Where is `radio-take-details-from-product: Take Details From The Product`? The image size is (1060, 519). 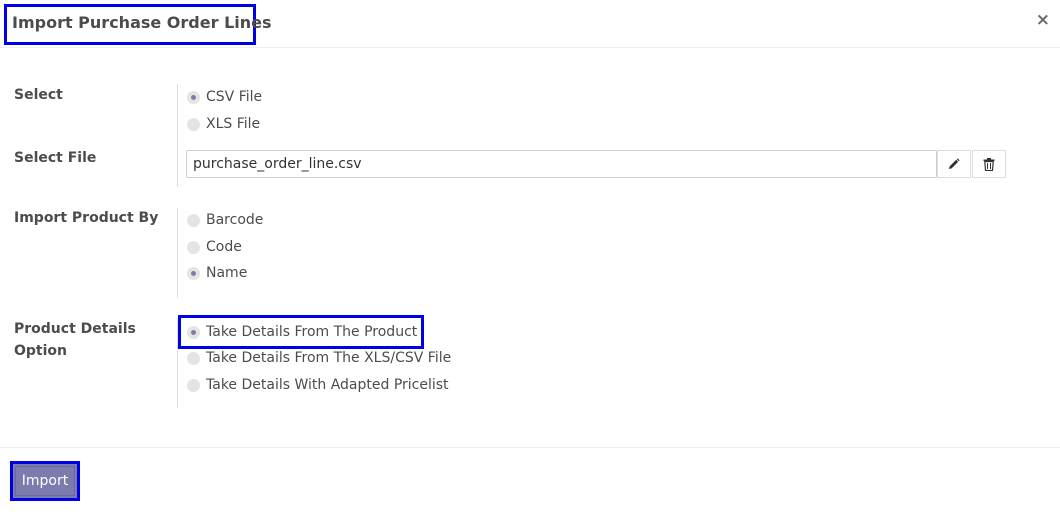
radio-take-details-from-product: Take Details From The Product is located at coordinates (302, 332).